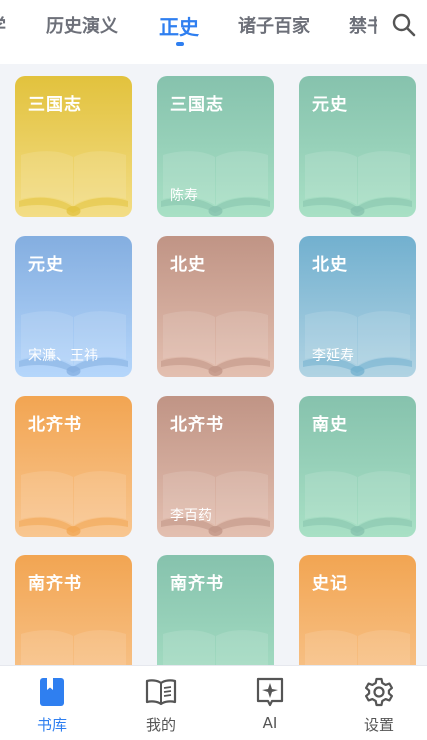  I want to click on book-card: 三国志, so click(73, 146).